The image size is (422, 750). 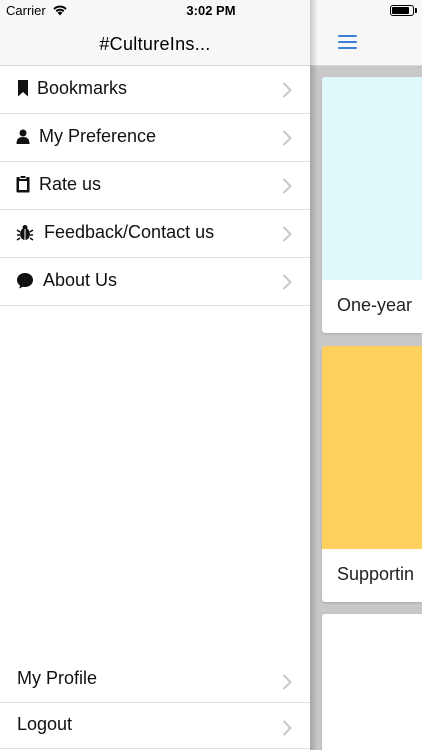 I want to click on hamburger-icon, so click(x=347, y=42).